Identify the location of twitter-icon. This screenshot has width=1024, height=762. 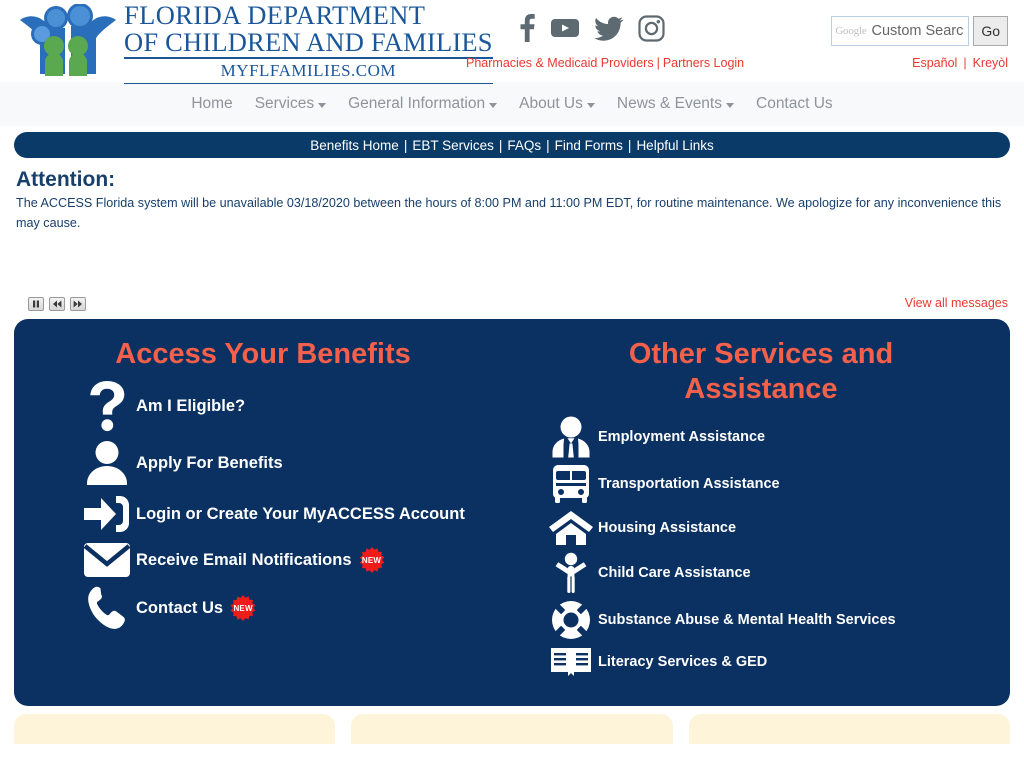
(609, 28).